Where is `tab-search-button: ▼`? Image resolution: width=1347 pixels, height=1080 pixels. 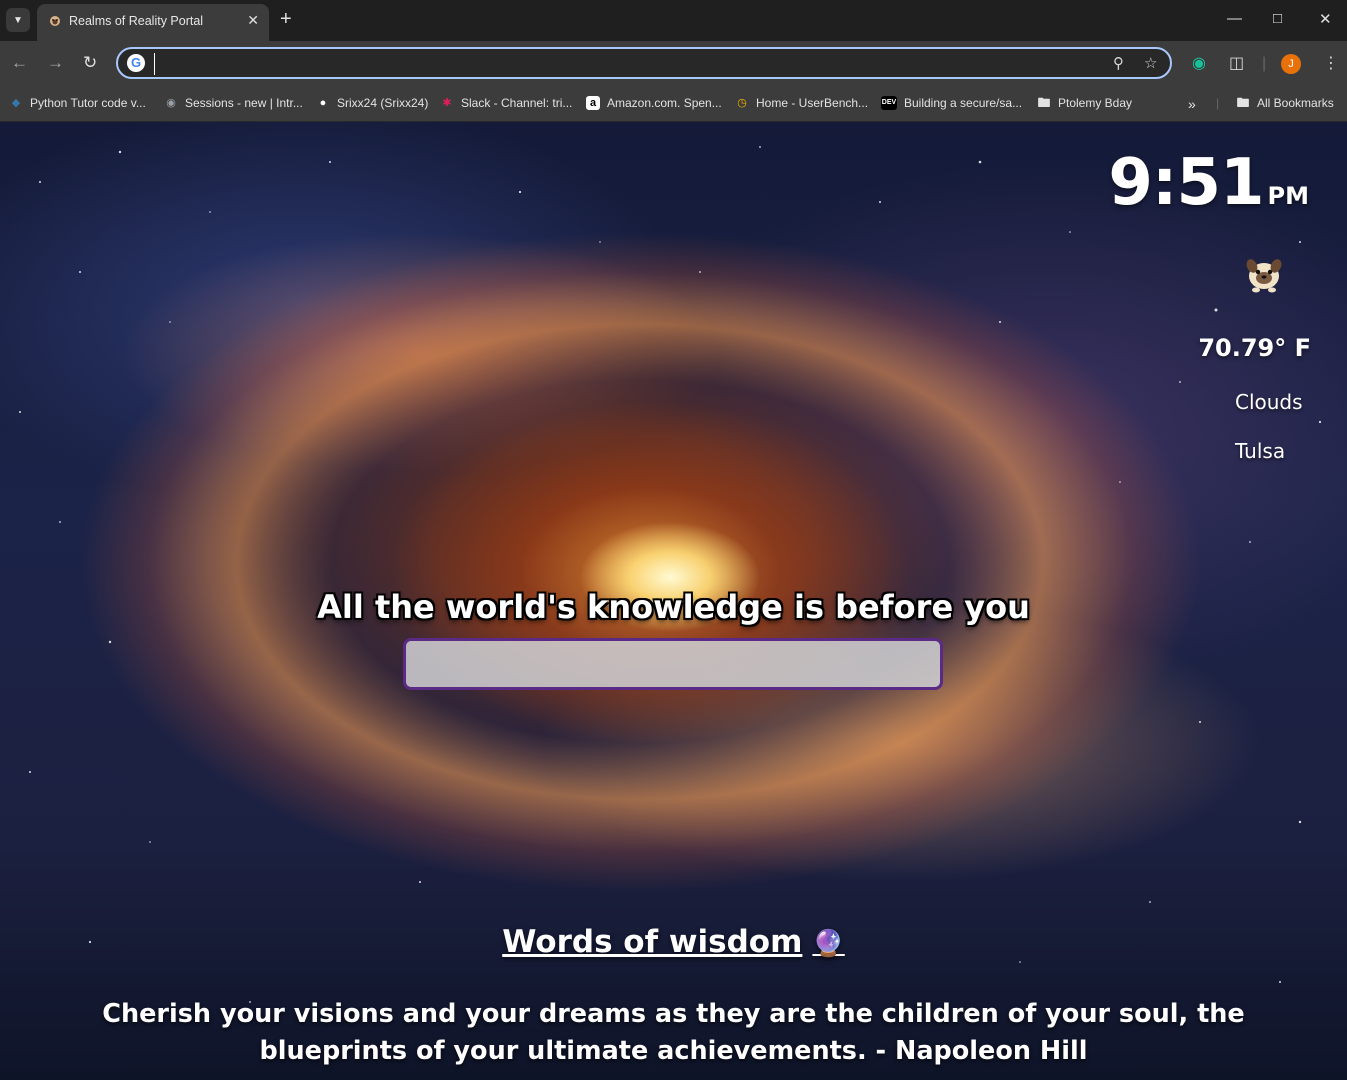 tab-search-button: ▼ is located at coordinates (18, 20).